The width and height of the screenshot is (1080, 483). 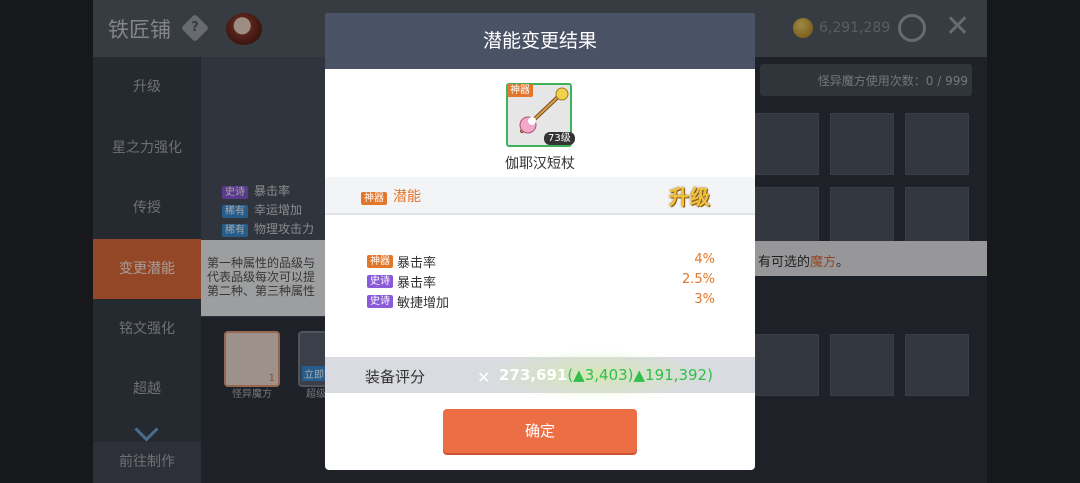 I want to click on attribute-value: 3%, so click(x=704, y=299).